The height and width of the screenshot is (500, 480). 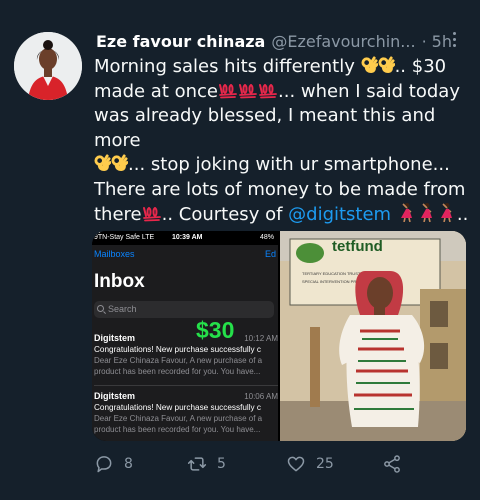 I want to click on author-name: Eze favour chinaza, so click(x=180, y=41).